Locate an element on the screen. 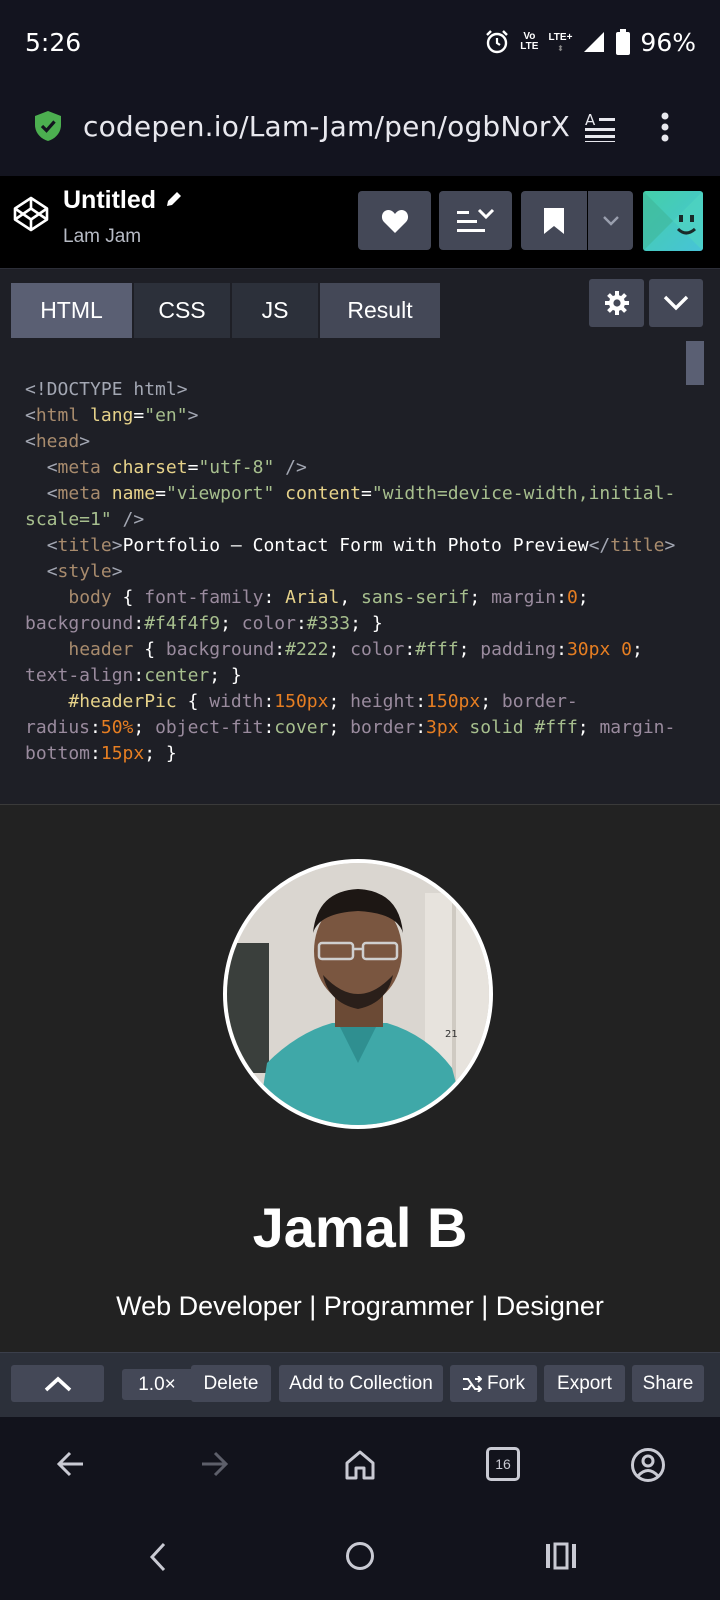  browser-url-bar: codepen.io/Lam-Jam/pen/ogbNorX A is located at coordinates (360, 130).